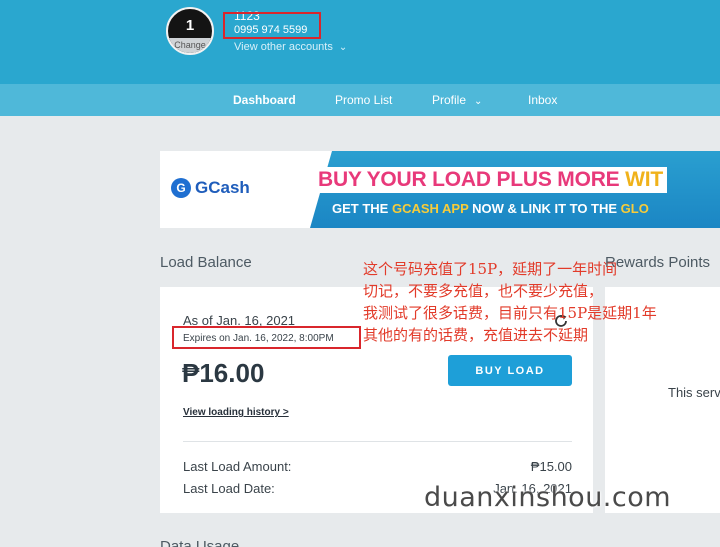 The height and width of the screenshot is (547, 720). What do you see at coordinates (222, 187) in the screenshot?
I see `gcash-logo-text: GCash` at bounding box center [222, 187].